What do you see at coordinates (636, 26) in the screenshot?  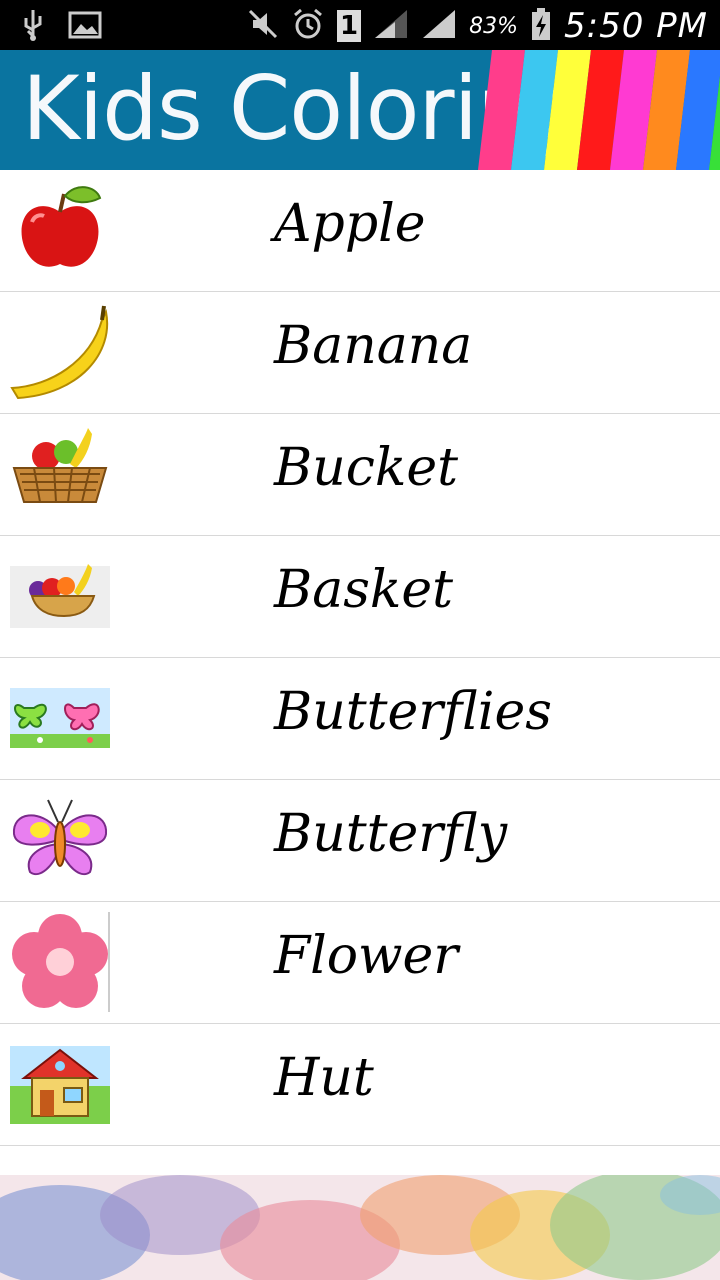 I see `clock: 5:50 PM` at bounding box center [636, 26].